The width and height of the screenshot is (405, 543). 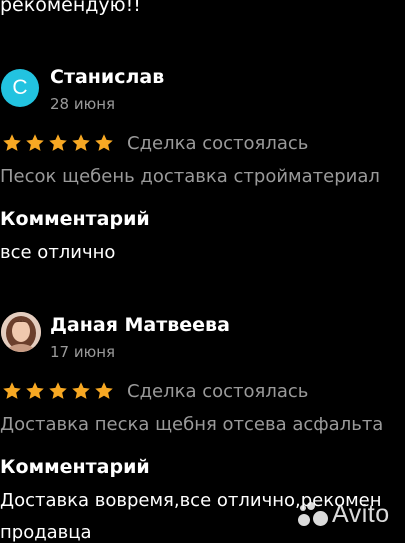 What do you see at coordinates (191, 424) in the screenshot?
I see `product-title: Доставка песка щебня отсева асфальта` at bounding box center [191, 424].